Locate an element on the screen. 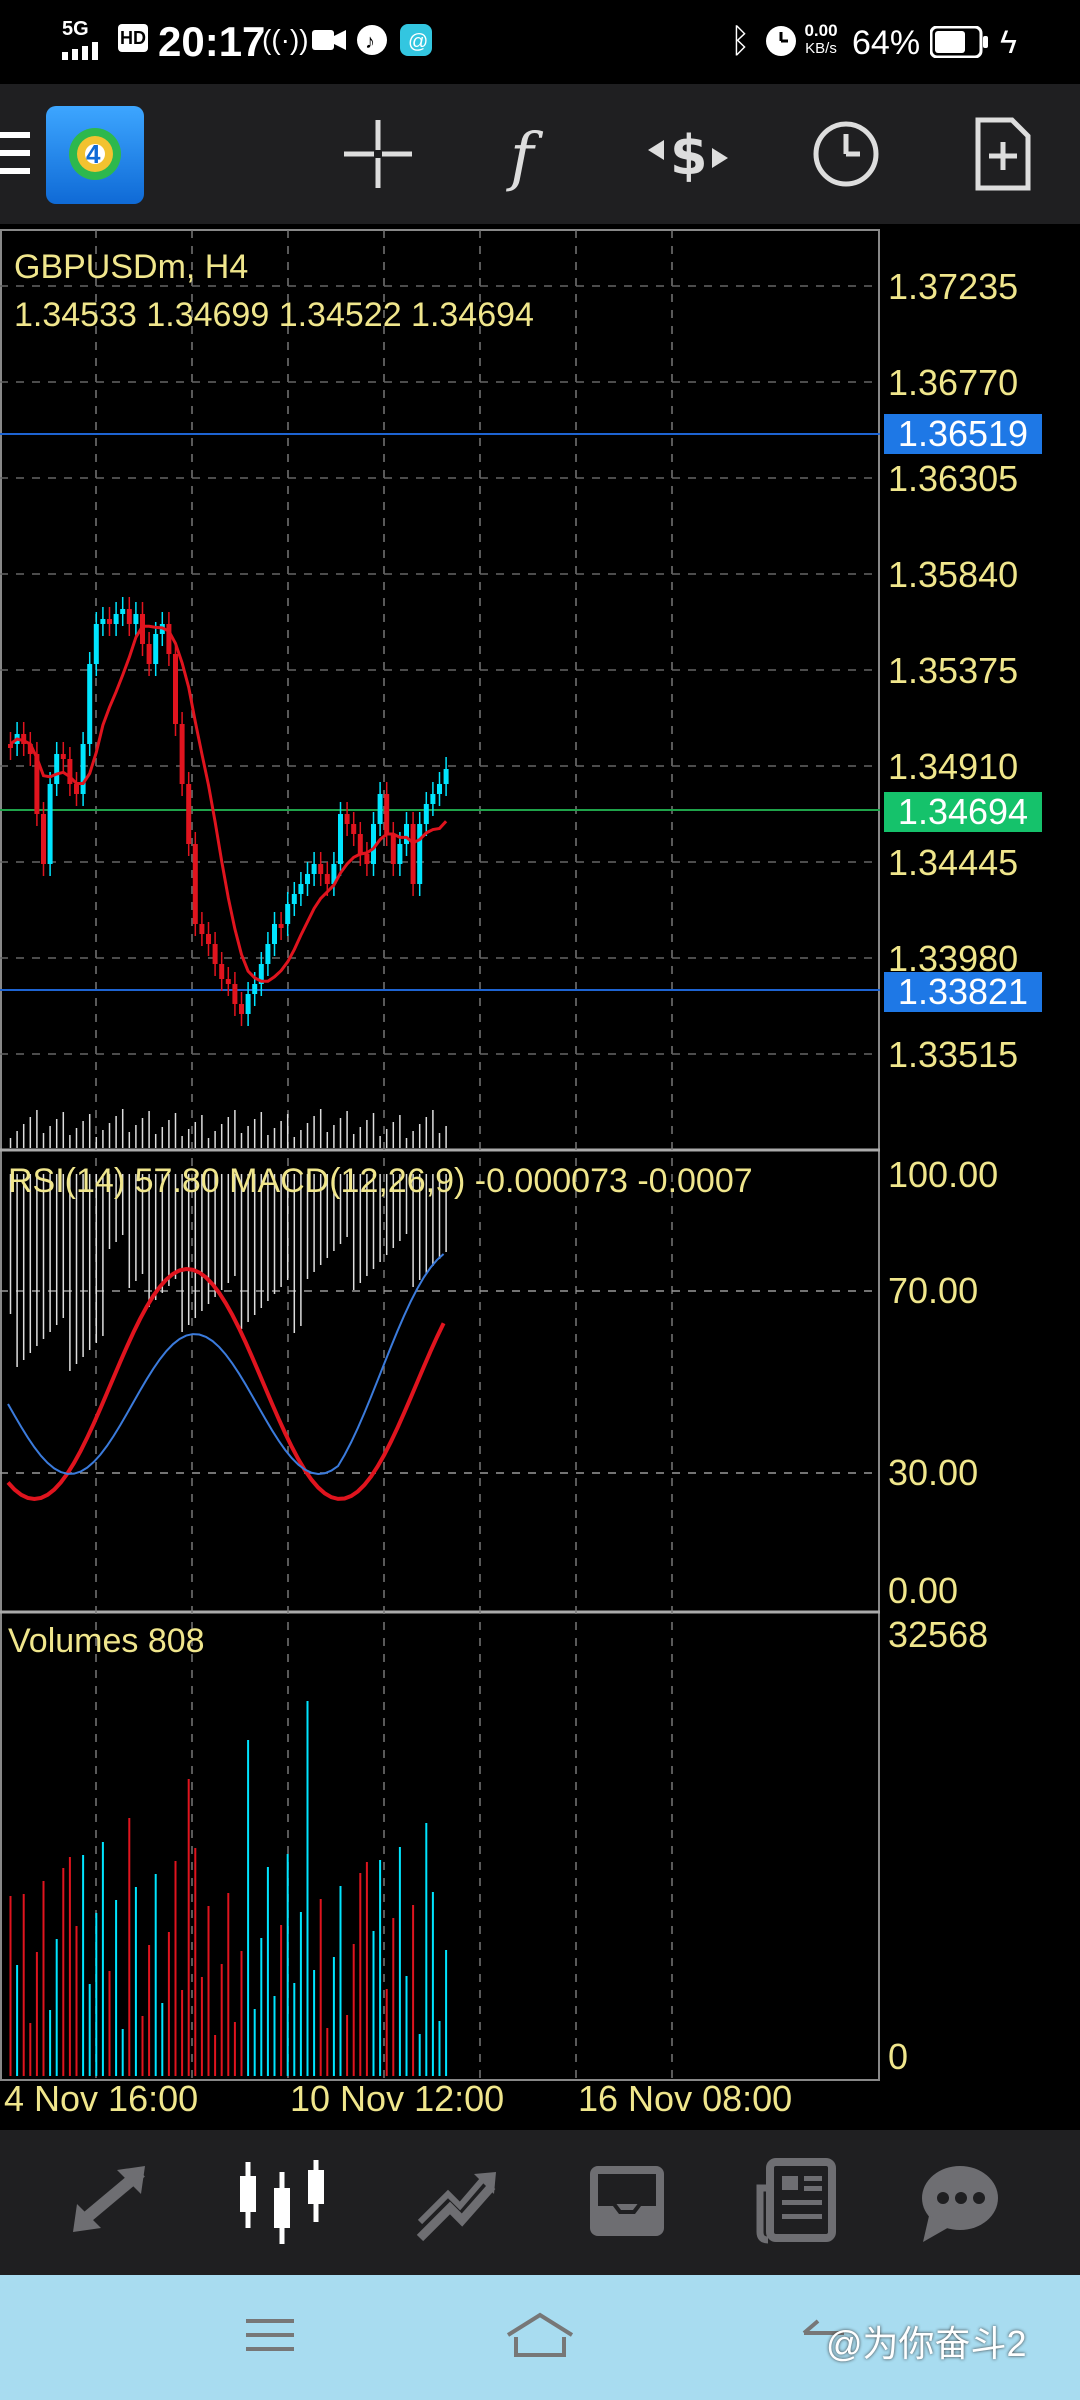 The image size is (1080, 2400). timeframe-button is located at coordinates (846, 154).